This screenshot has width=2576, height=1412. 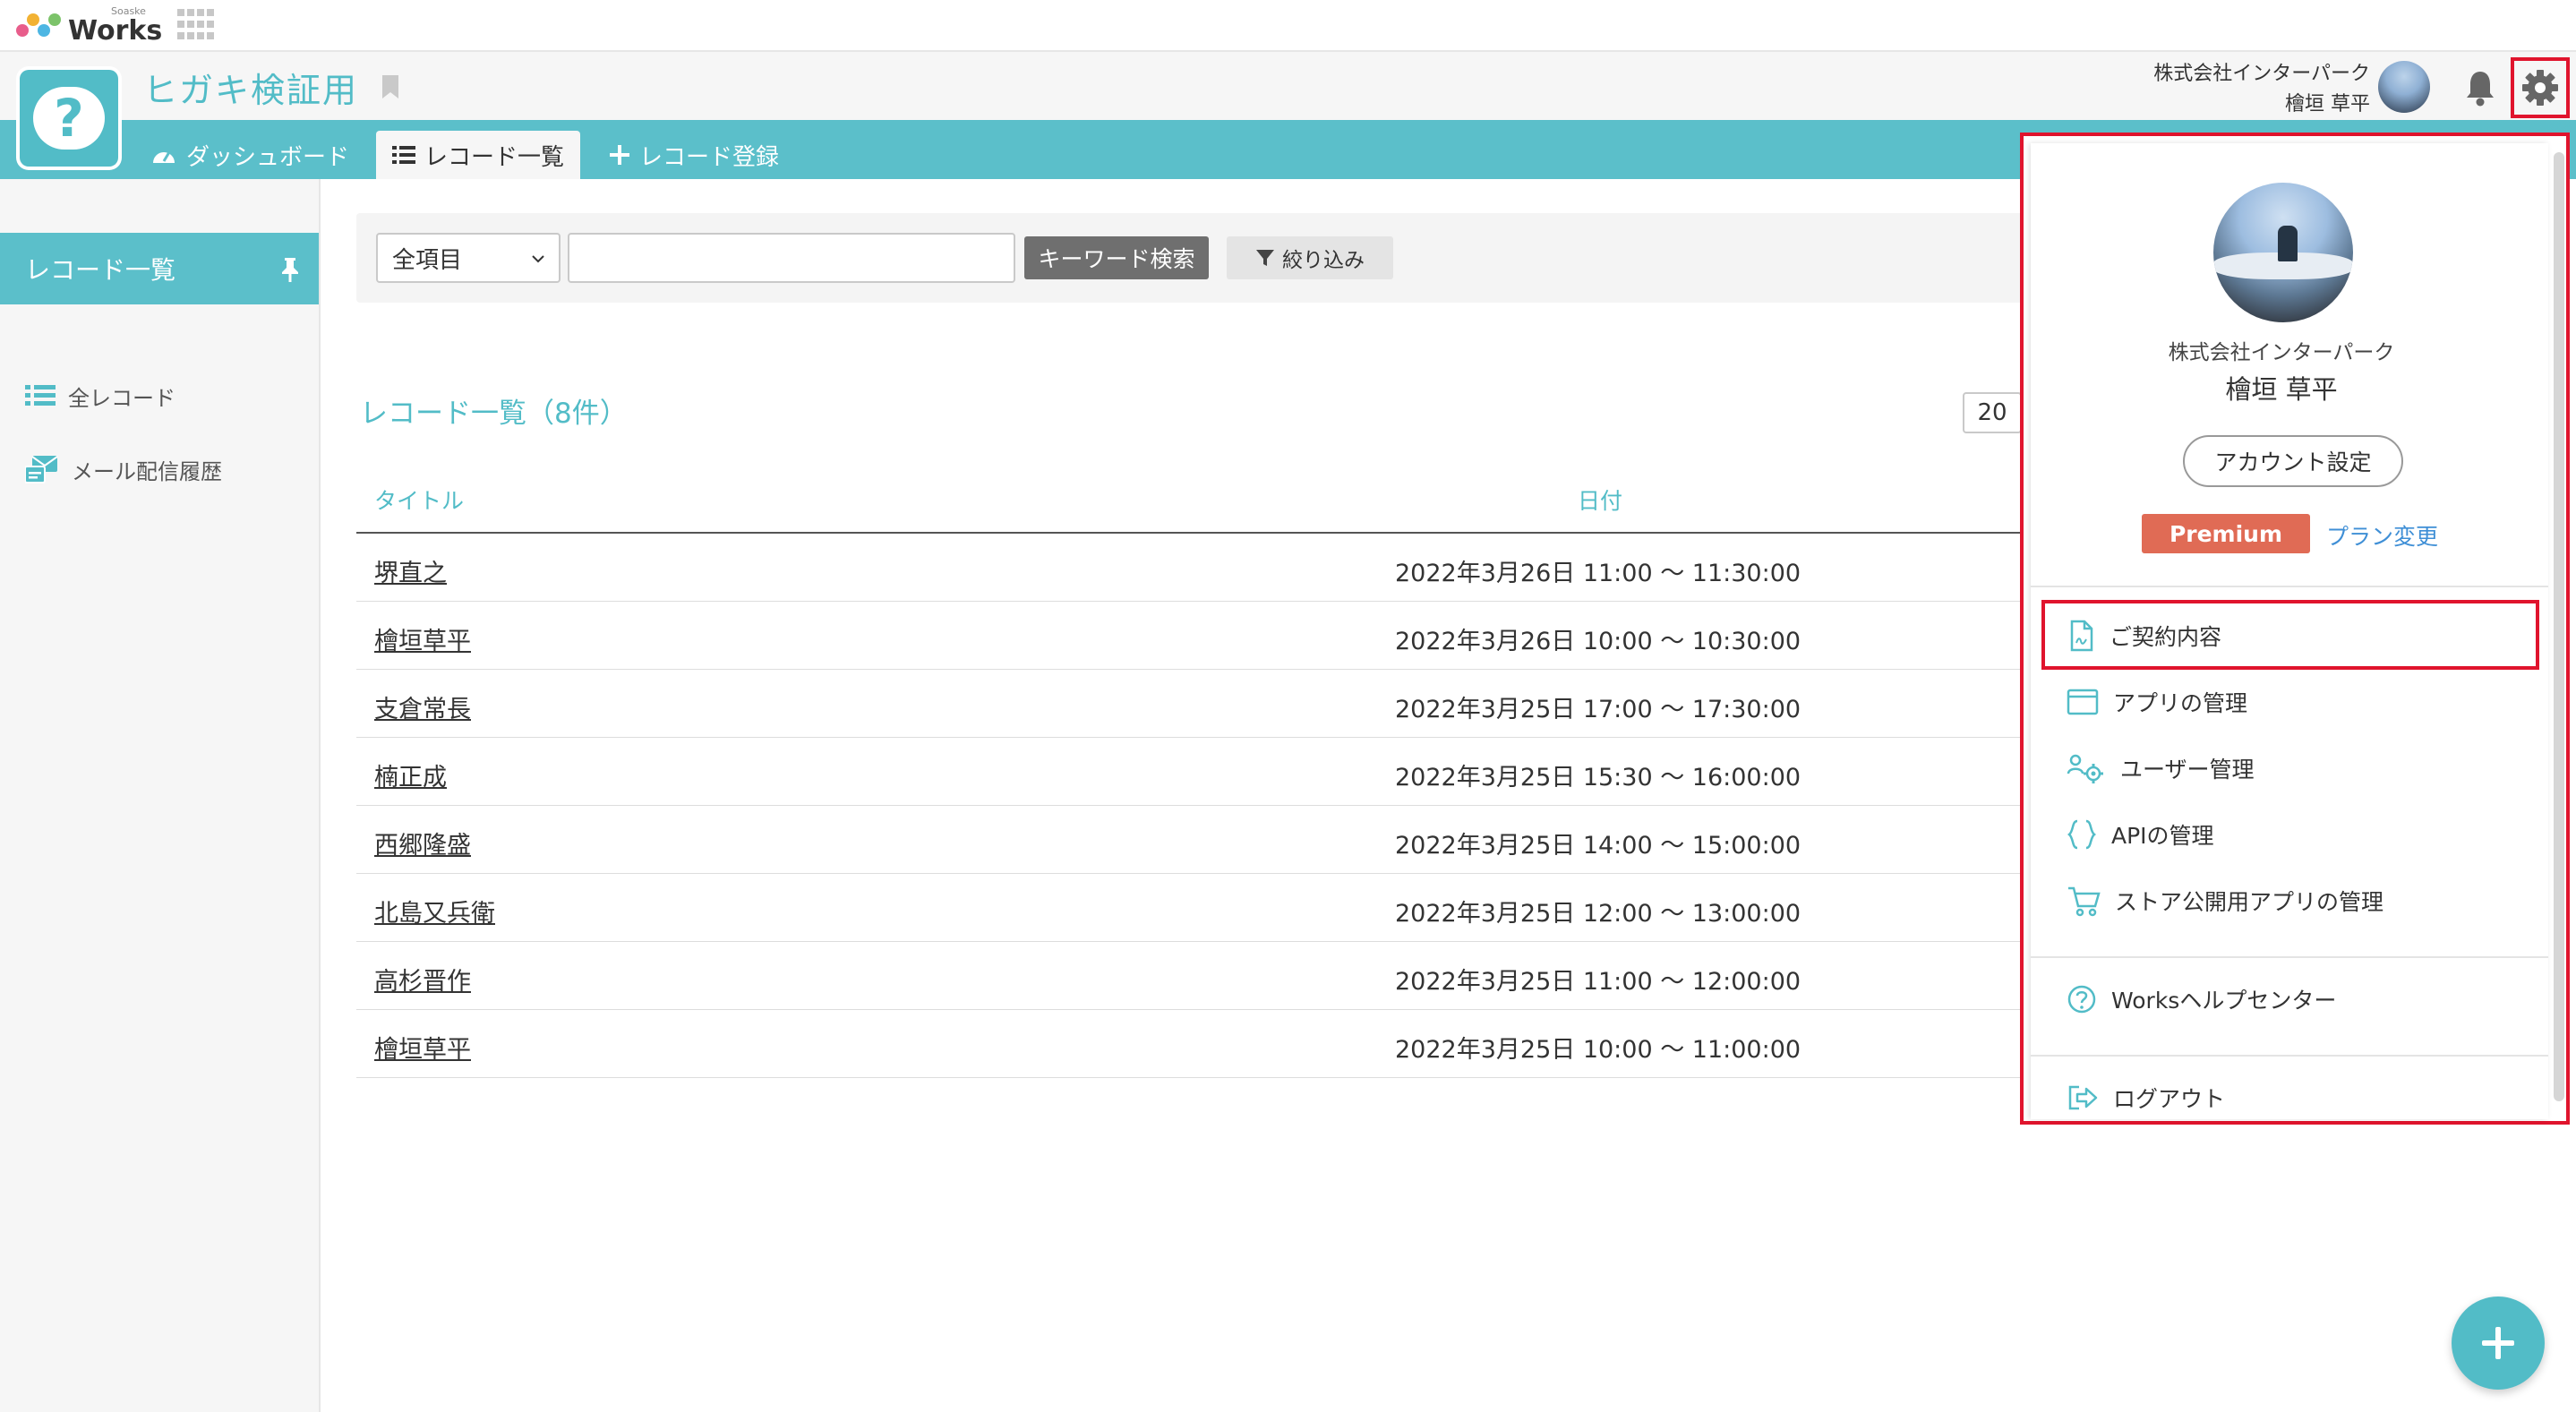 What do you see at coordinates (422, 979) in the screenshot?
I see `record-title-link: 高杉晋作` at bounding box center [422, 979].